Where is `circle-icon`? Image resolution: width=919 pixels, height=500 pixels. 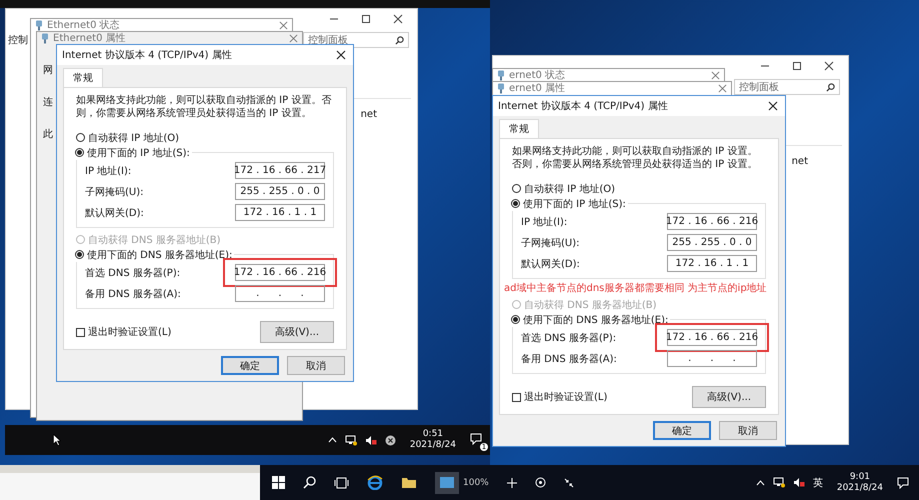
circle-icon is located at coordinates (540, 482).